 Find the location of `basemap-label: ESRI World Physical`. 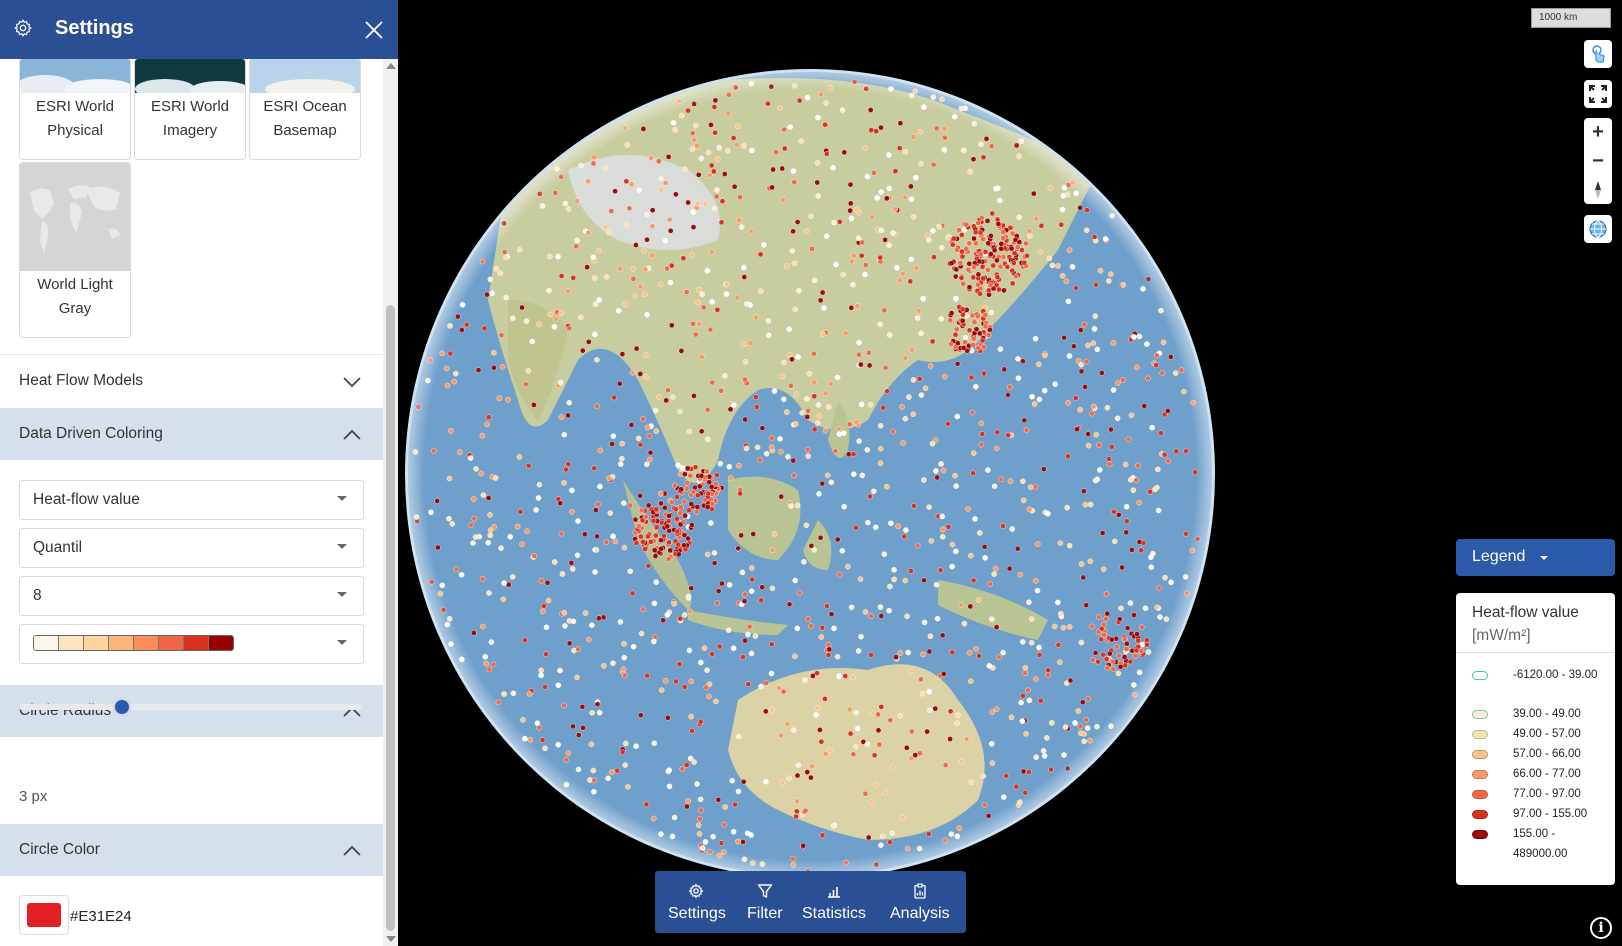

basemap-label: ESRI World Physical is located at coordinates (75, 118).